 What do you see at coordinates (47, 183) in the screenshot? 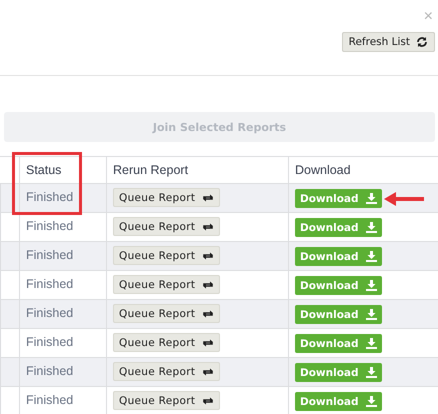
I see `highlight-box` at bounding box center [47, 183].